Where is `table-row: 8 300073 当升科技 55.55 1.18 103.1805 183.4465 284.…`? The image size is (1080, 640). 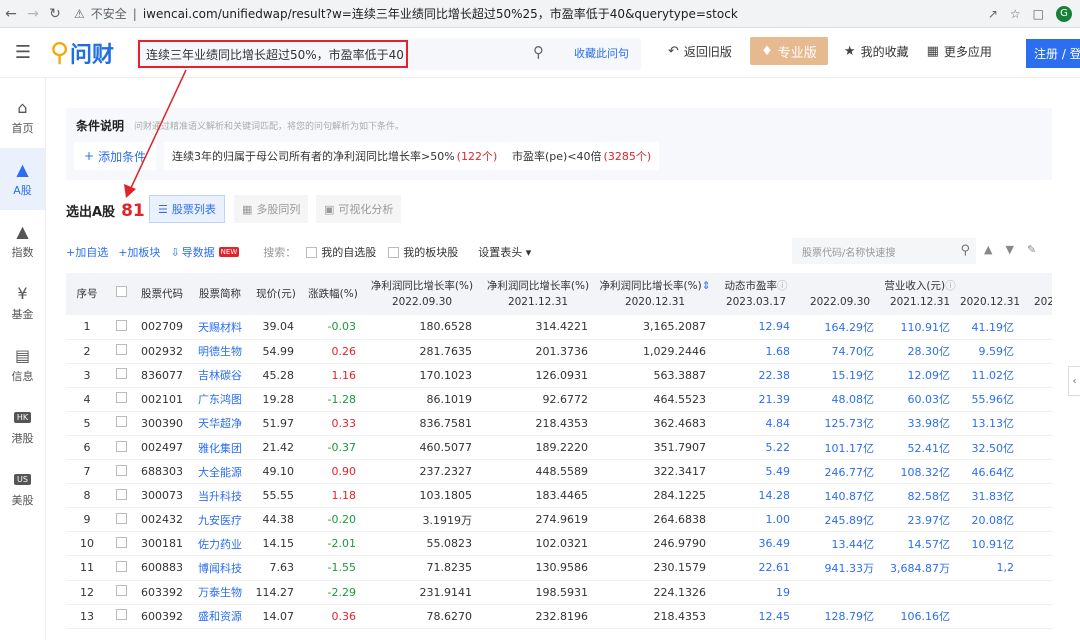 table-row: 8 300073 当升科技 55.55 1.18 103.1805 183.4465 284.… is located at coordinates (559, 496).